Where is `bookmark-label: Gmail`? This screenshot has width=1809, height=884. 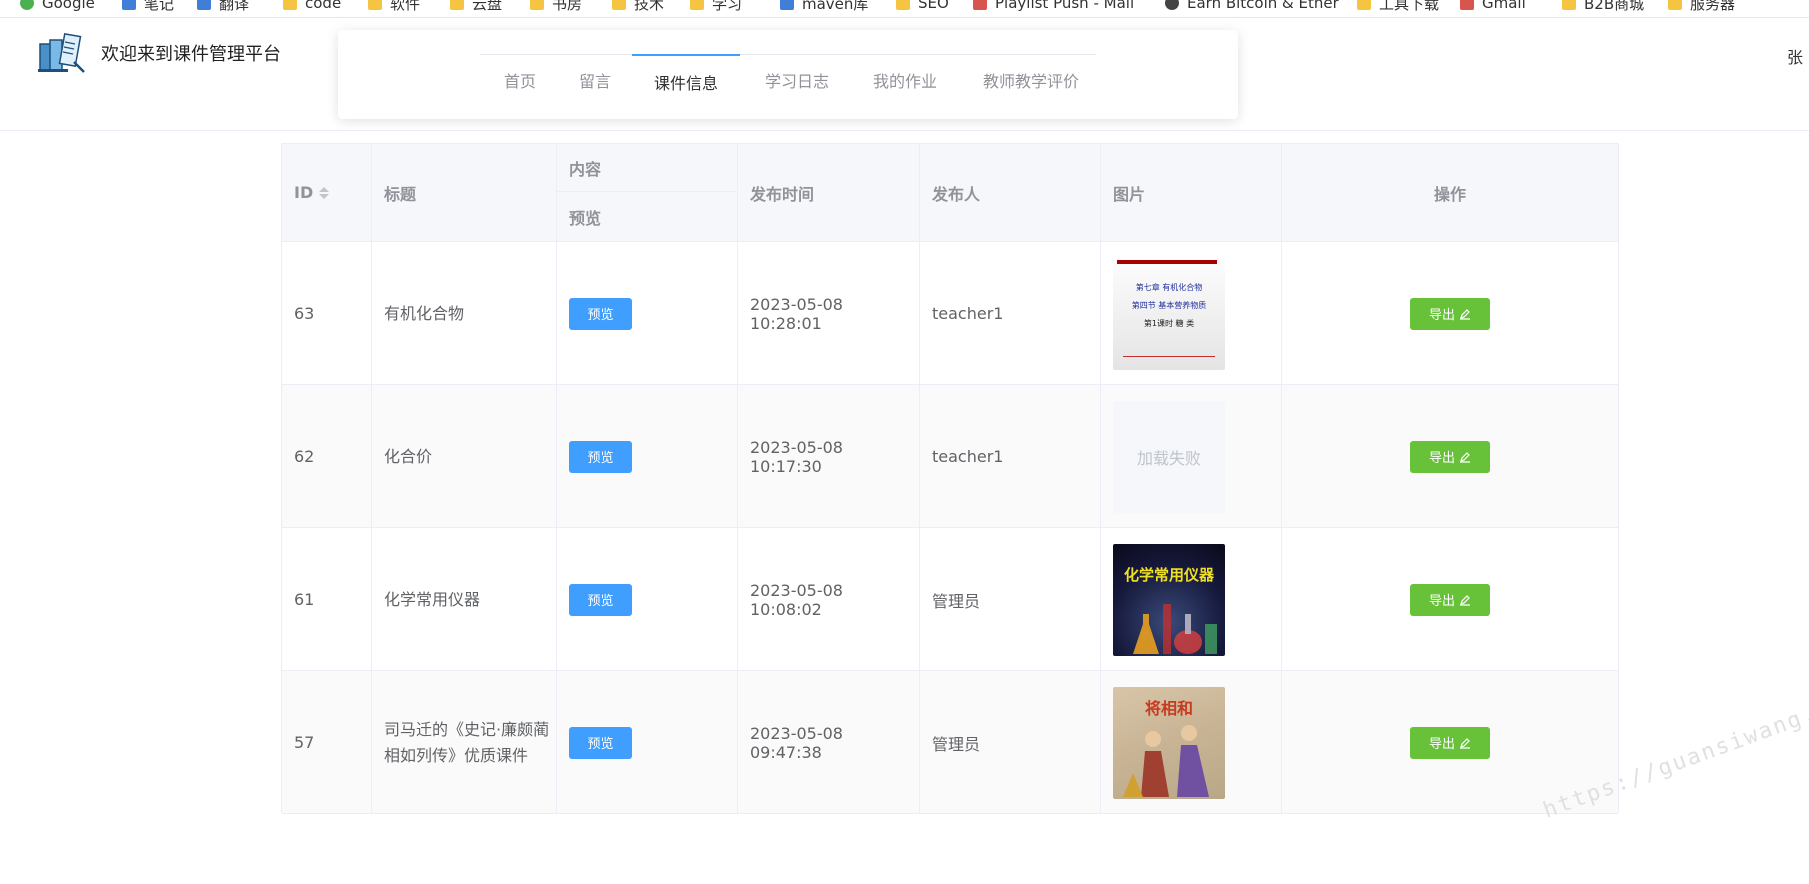
bookmark-label: Gmail is located at coordinates (1504, 6).